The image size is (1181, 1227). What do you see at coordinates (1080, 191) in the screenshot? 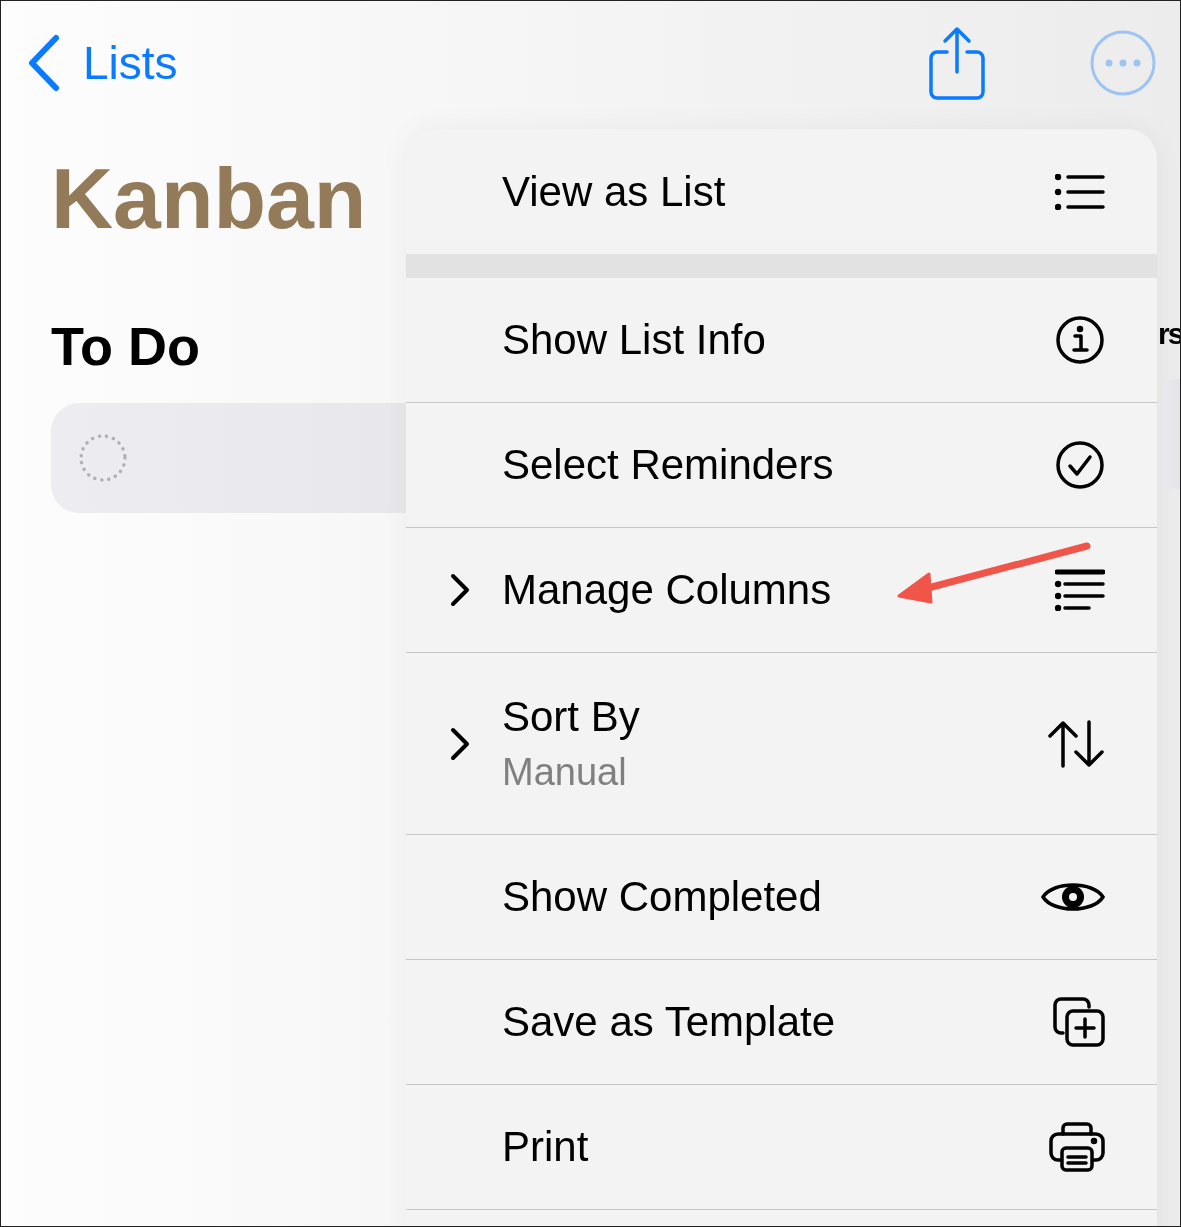
I see `list-icon` at bounding box center [1080, 191].